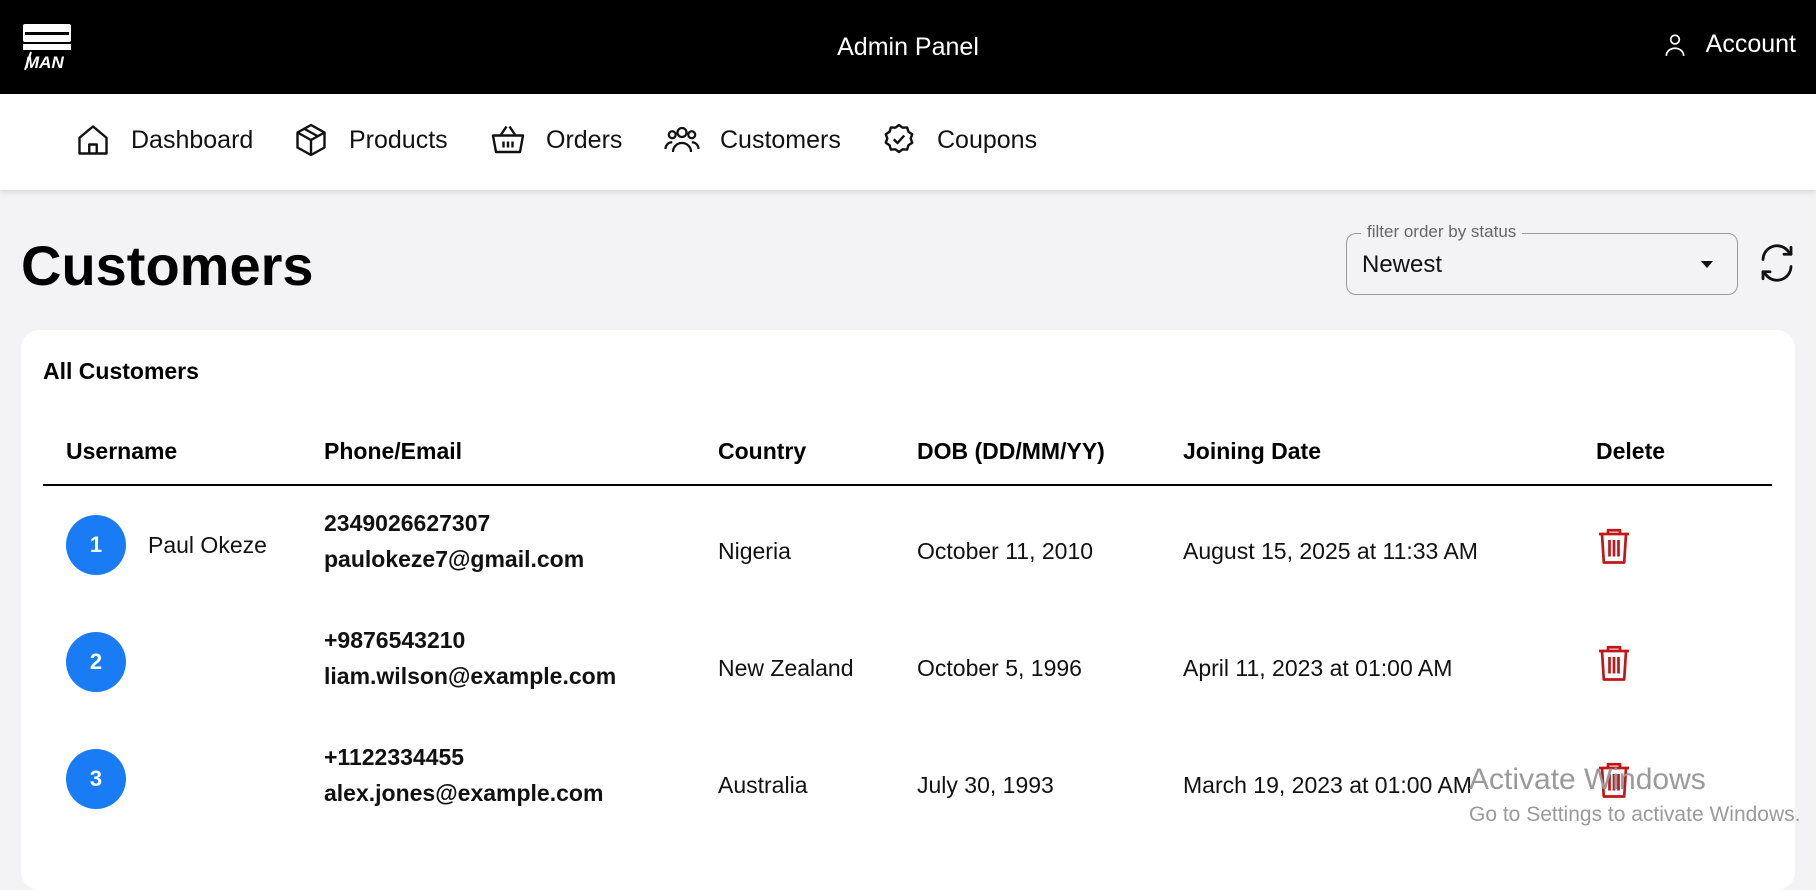  What do you see at coordinates (584, 139) in the screenshot?
I see `nav-label: Orders` at bounding box center [584, 139].